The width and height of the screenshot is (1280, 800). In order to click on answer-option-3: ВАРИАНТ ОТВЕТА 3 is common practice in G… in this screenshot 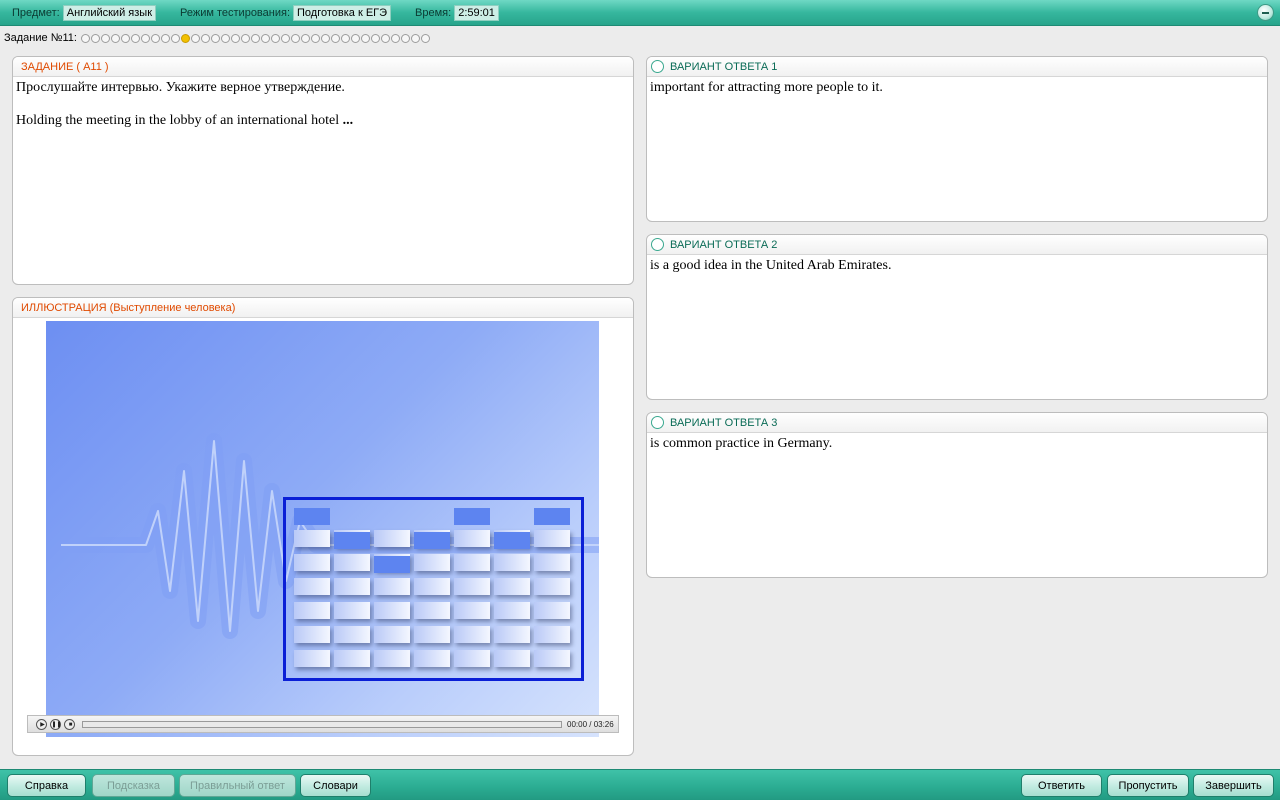, I will do `click(957, 495)`.